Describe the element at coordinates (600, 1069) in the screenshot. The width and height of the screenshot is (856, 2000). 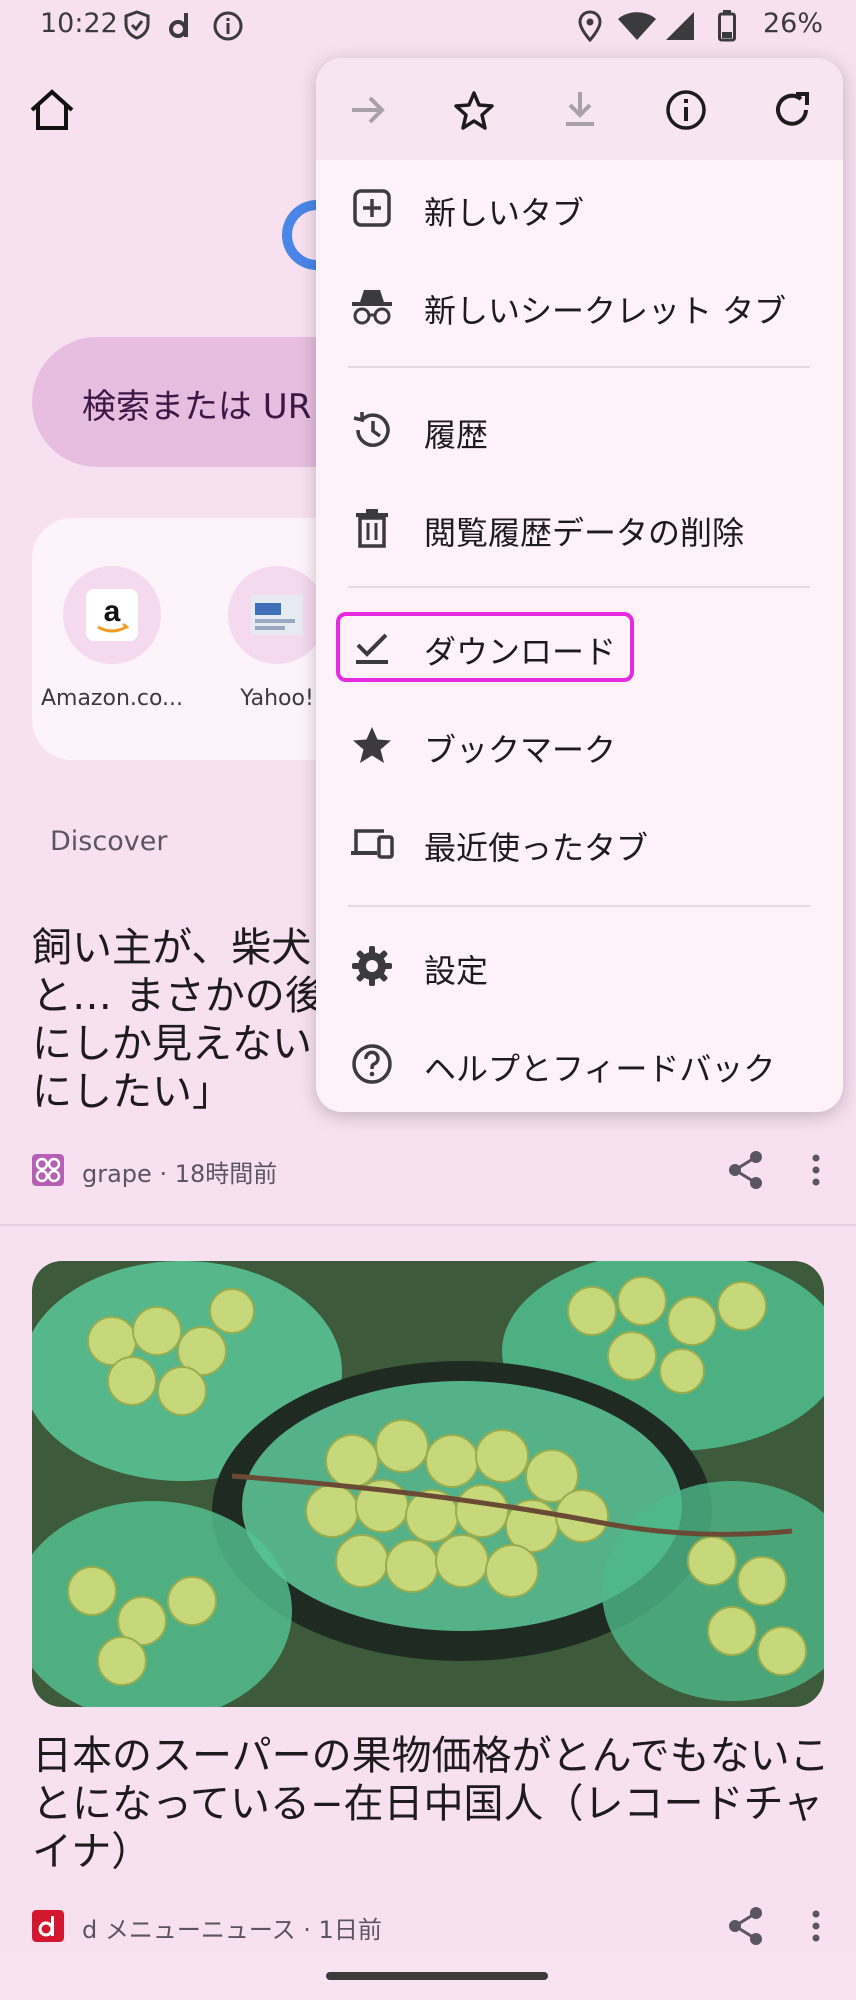
I see `menu-item-label: ヘルプとフィードバック` at that location.